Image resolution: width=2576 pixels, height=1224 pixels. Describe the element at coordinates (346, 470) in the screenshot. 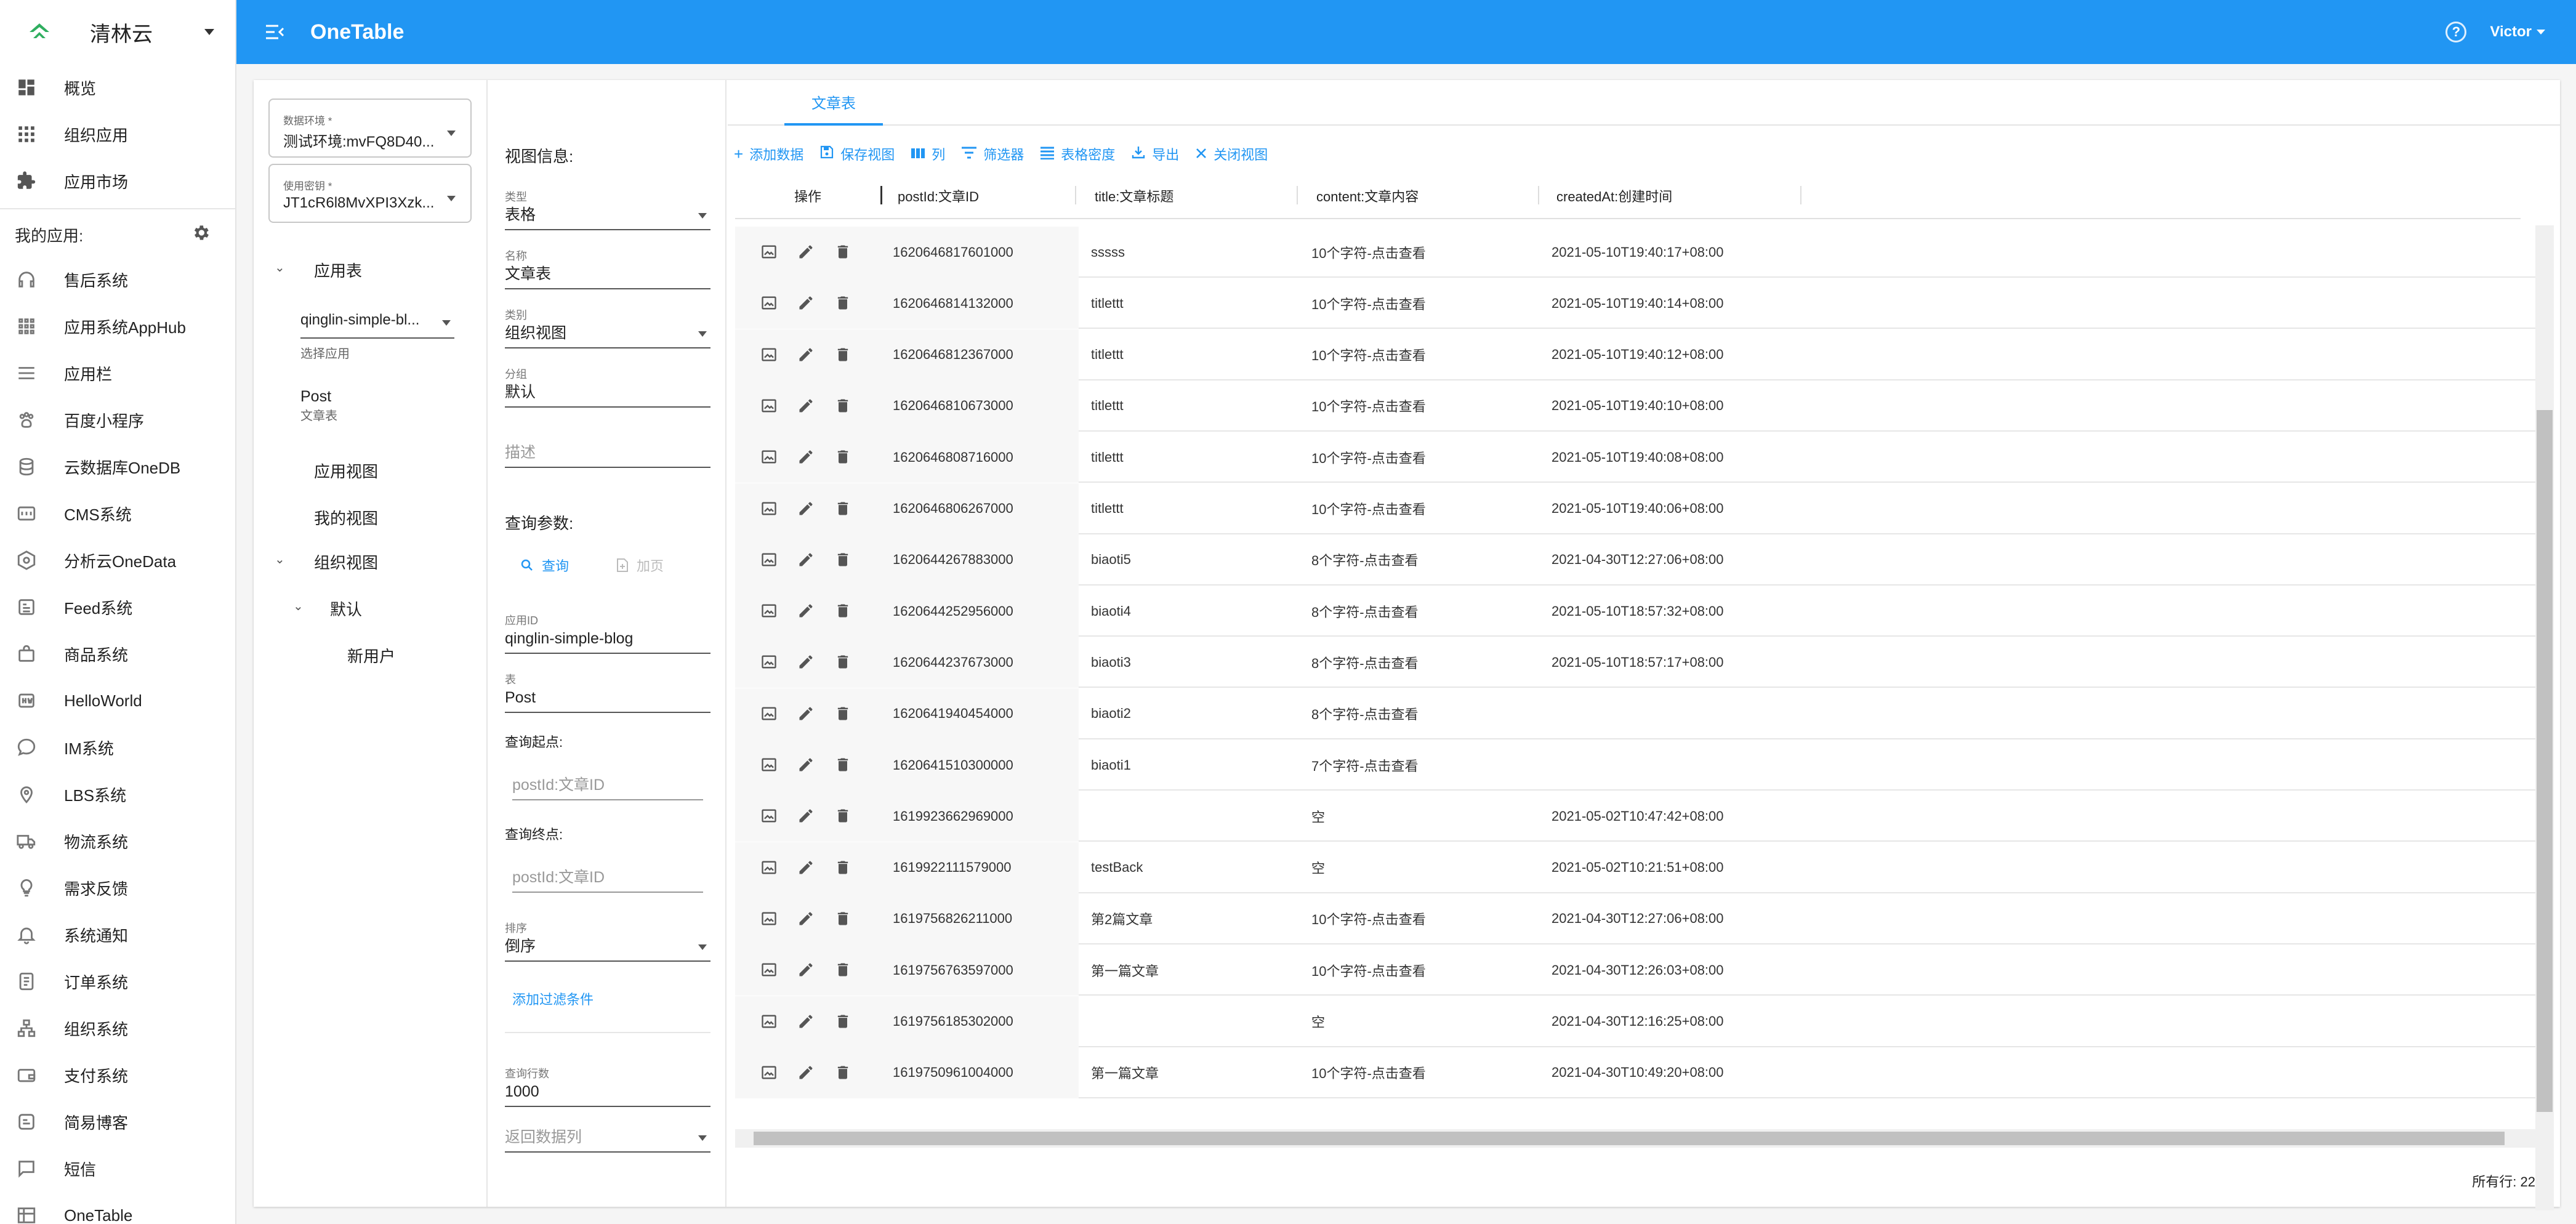

I see `tree-app-view: 应用视图` at that location.